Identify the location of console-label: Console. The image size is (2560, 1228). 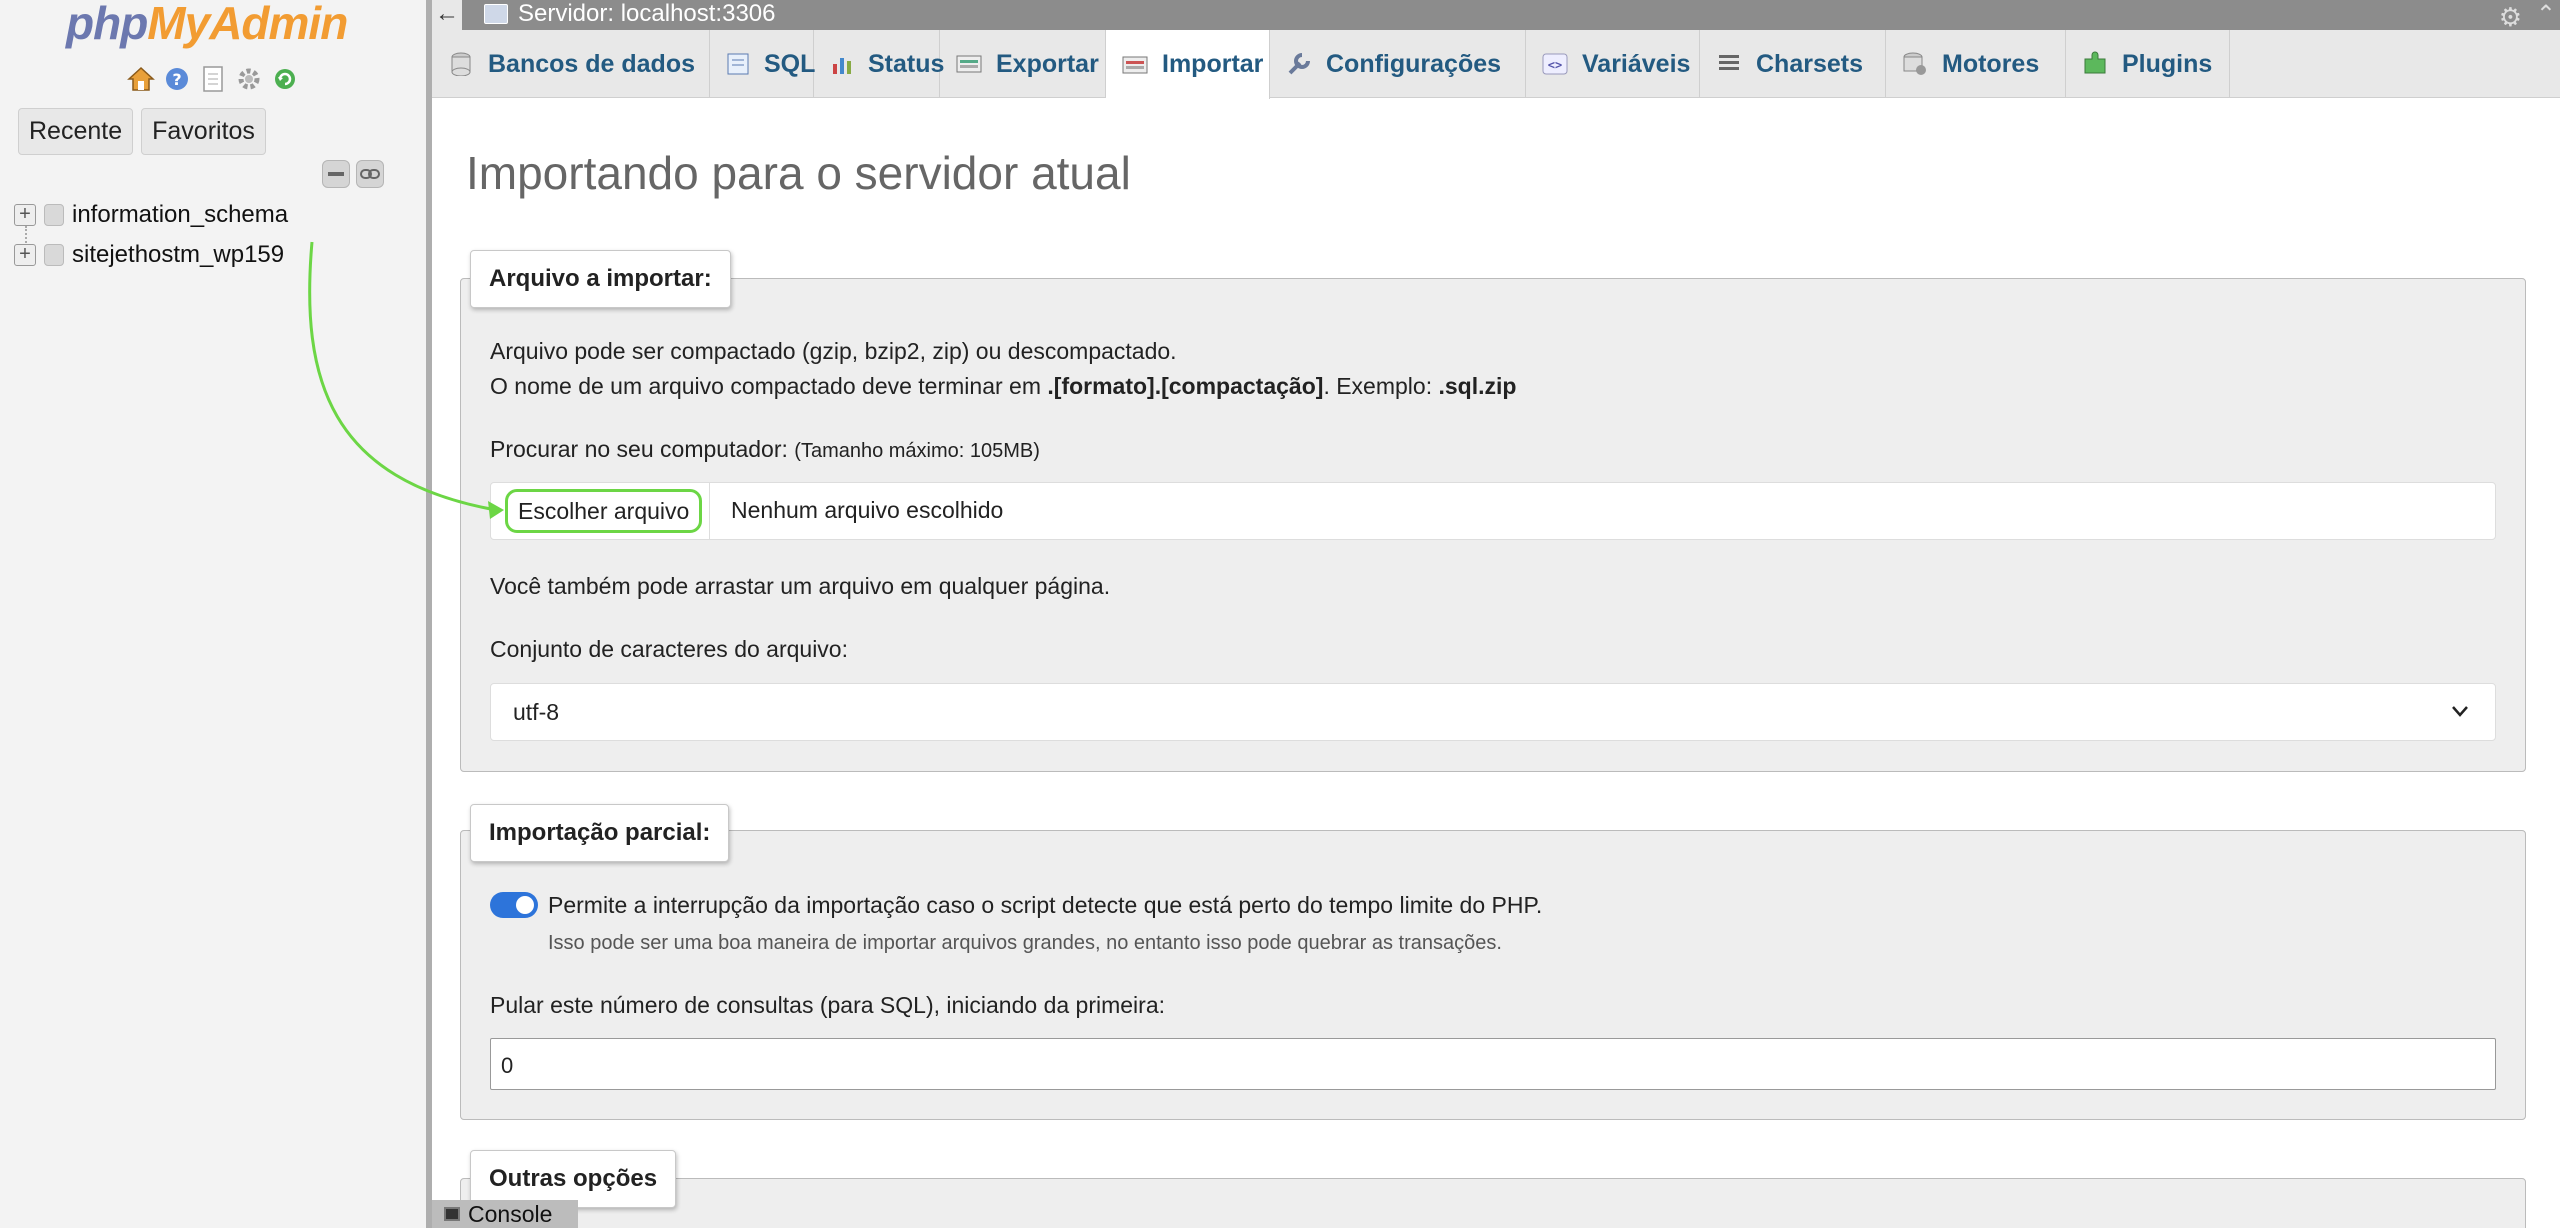
(510, 1213).